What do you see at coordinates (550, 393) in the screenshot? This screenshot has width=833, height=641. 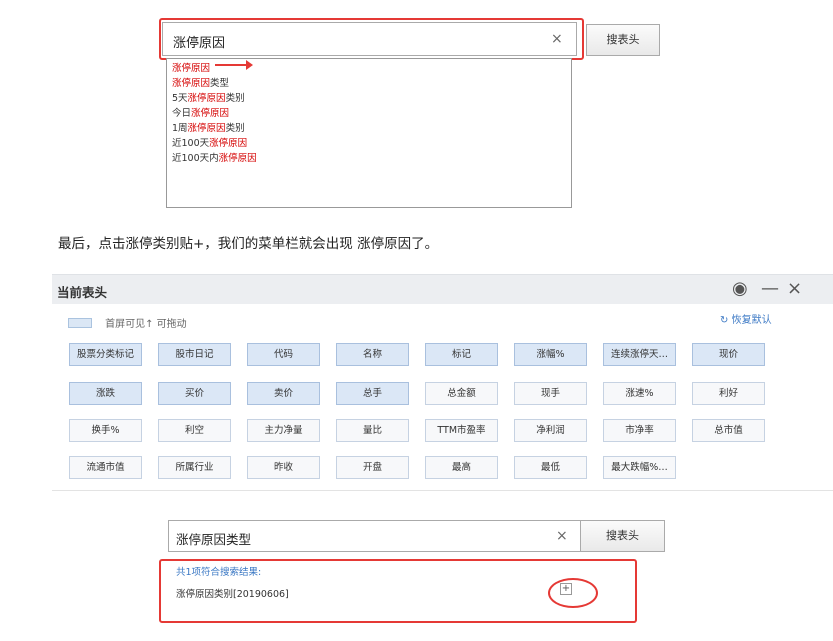 I see `header-chip: 现手` at bounding box center [550, 393].